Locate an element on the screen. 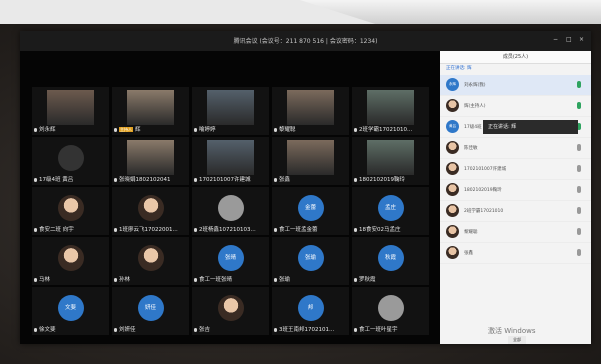 This screenshot has height=364, width=601. maximize-button: □ is located at coordinates (569, 39).